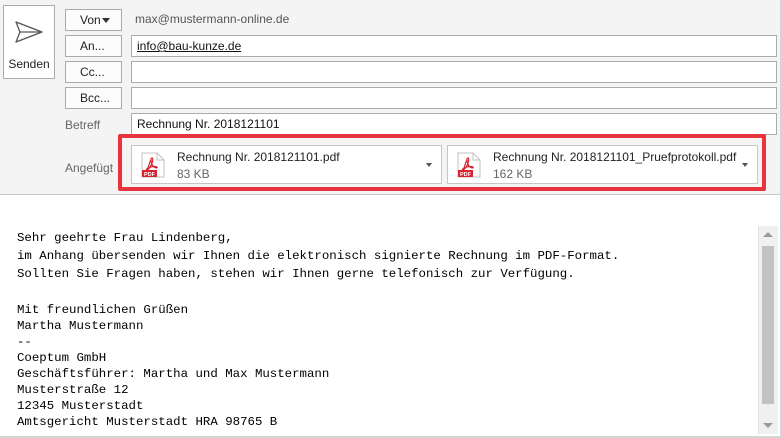 The image size is (782, 438). Describe the element at coordinates (189, 46) in the screenshot. I see `to-recipient: info@bau-kunze.de` at that location.